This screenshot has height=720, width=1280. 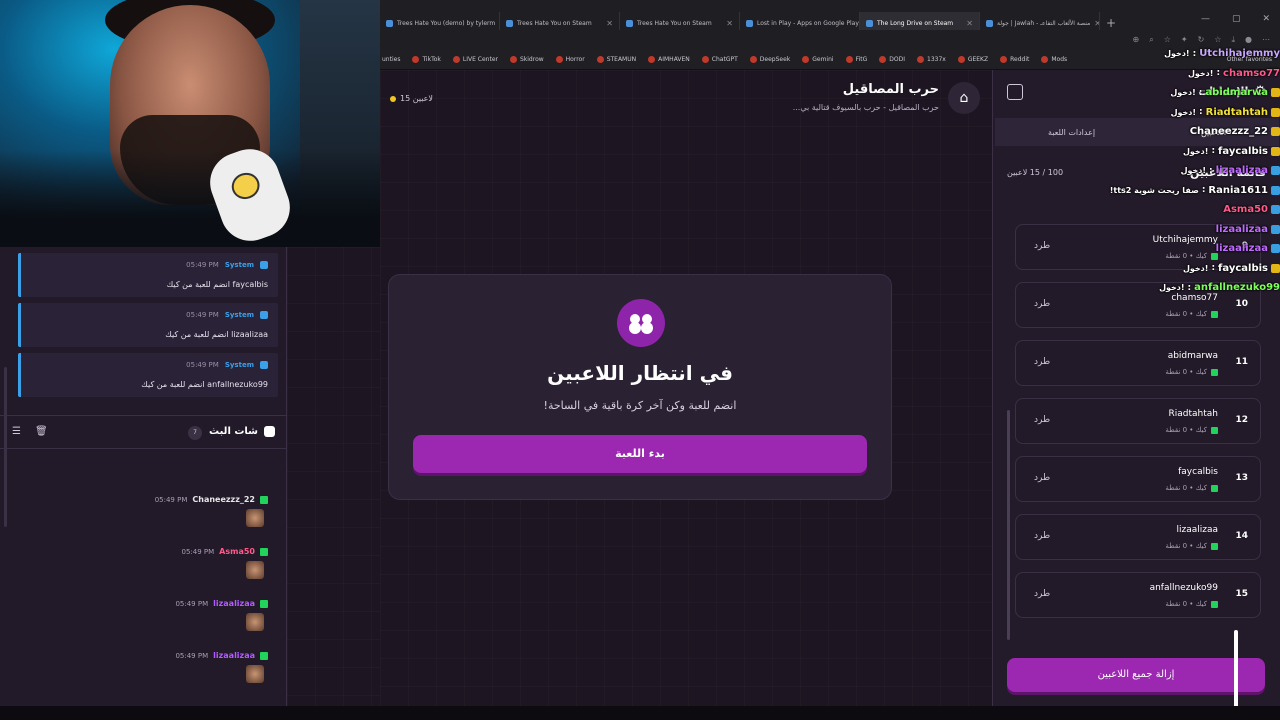 I want to click on message-meta: 05:49 PM lizaalizaa, so click(x=221, y=655).